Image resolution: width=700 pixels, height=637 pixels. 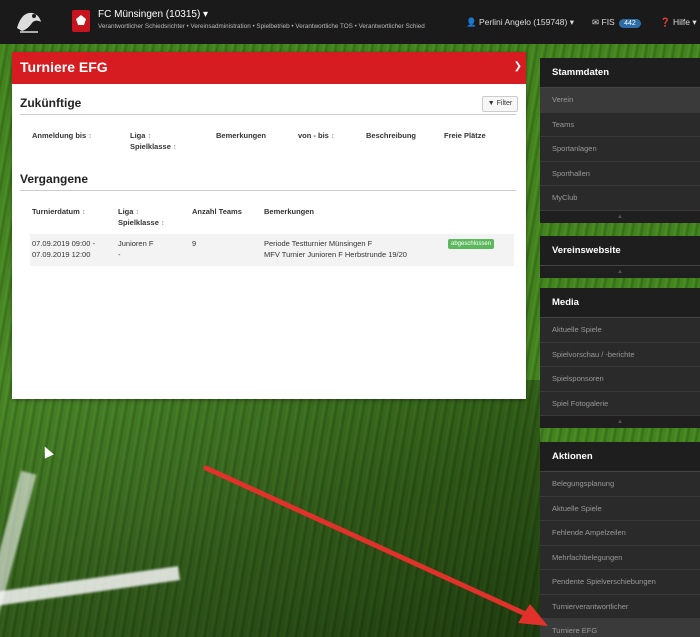 I want to click on column-header-anzahl-teams: Anzahl Teams, so click(x=217, y=211).